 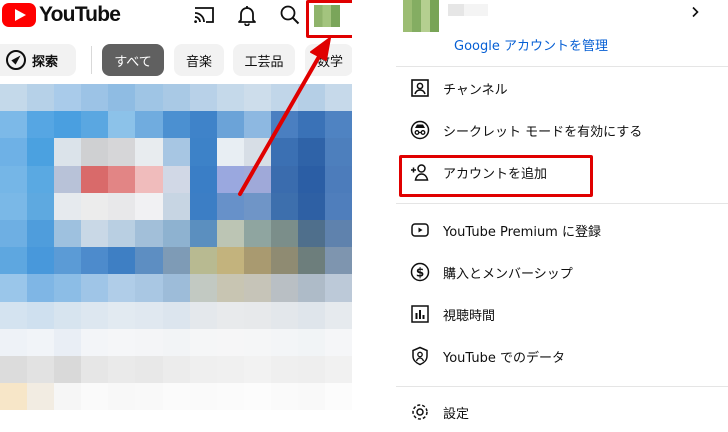 I want to click on chip-all: すべて, so click(x=133, y=60).